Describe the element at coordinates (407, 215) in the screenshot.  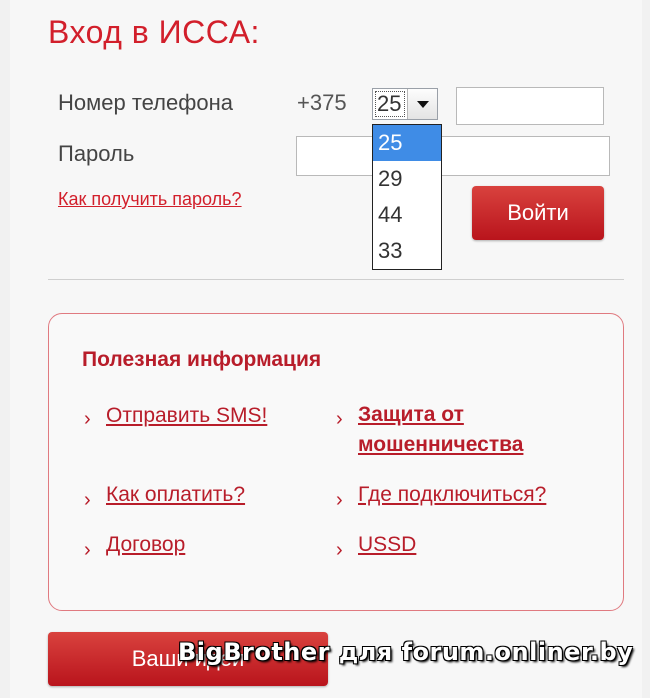
I see `operator-option: 44` at that location.